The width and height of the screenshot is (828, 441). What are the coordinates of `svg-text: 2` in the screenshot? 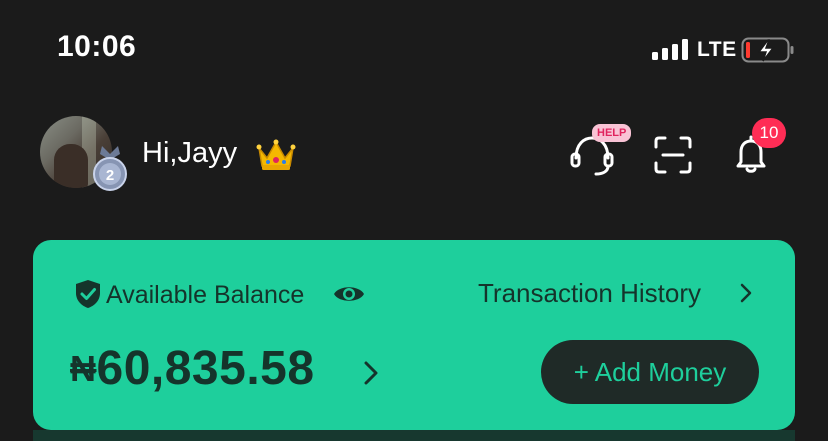 It's located at (110, 175).